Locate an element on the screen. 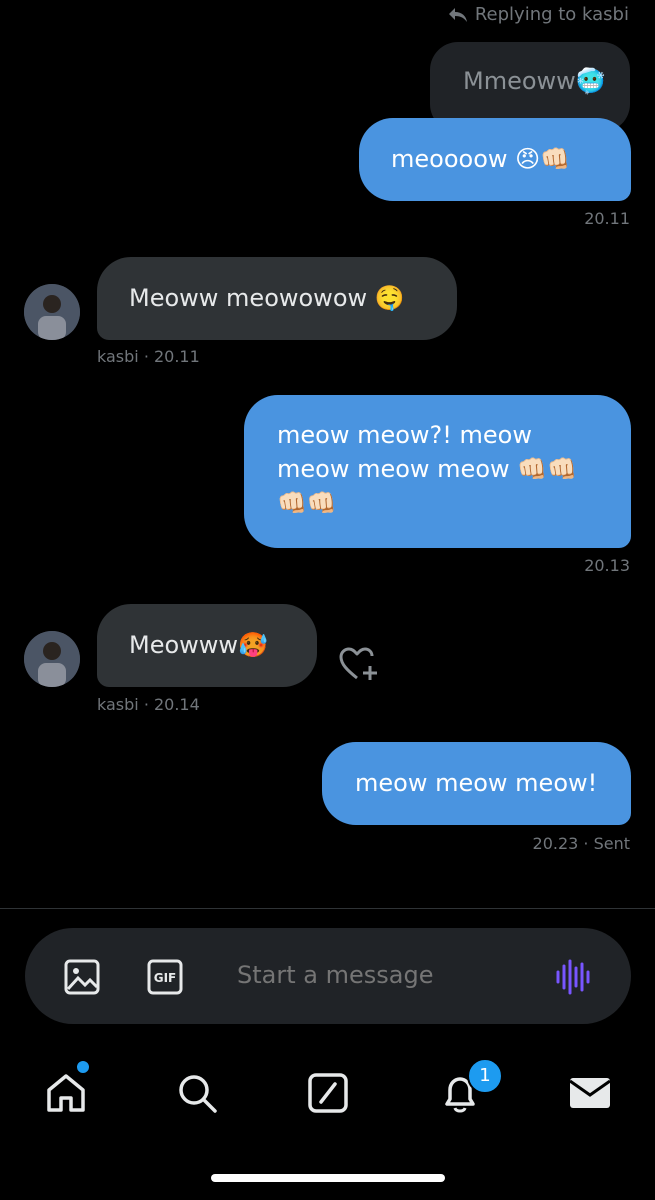  reply-note: Replying to kasbi is located at coordinates (538, 14).